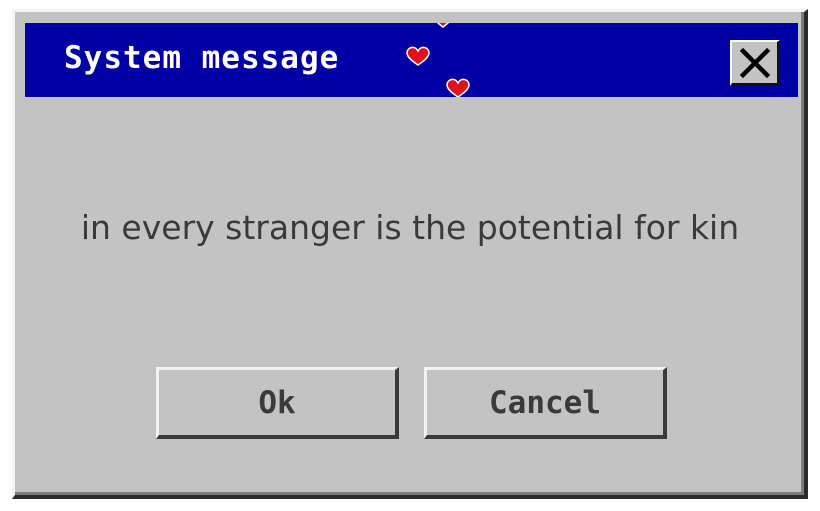  I want to click on close-x-icon, so click(754, 62).